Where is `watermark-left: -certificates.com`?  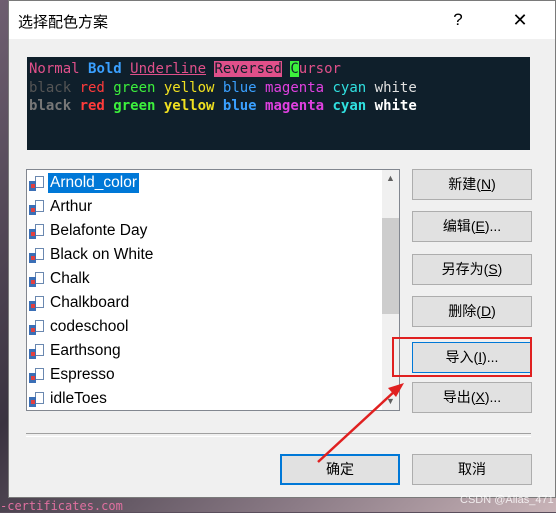
watermark-left: -certificates.com is located at coordinates (61, 506).